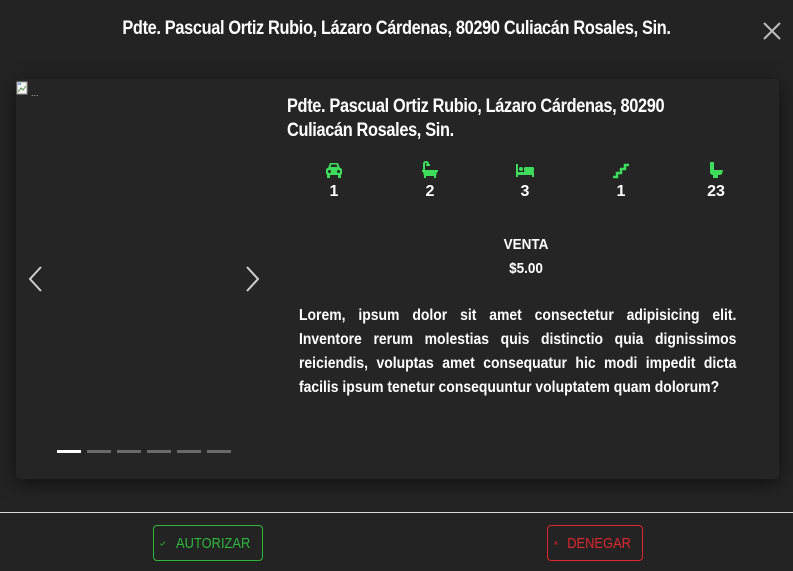 The width and height of the screenshot is (793, 571). I want to click on price: $5.00, so click(526, 268).